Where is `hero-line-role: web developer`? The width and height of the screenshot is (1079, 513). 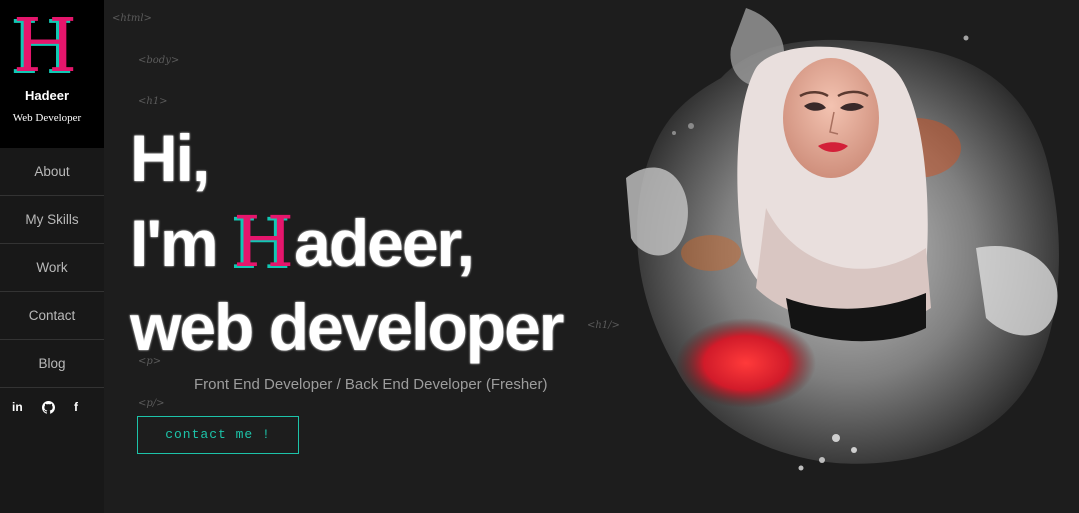 hero-line-role: web developer is located at coordinates (347, 327).